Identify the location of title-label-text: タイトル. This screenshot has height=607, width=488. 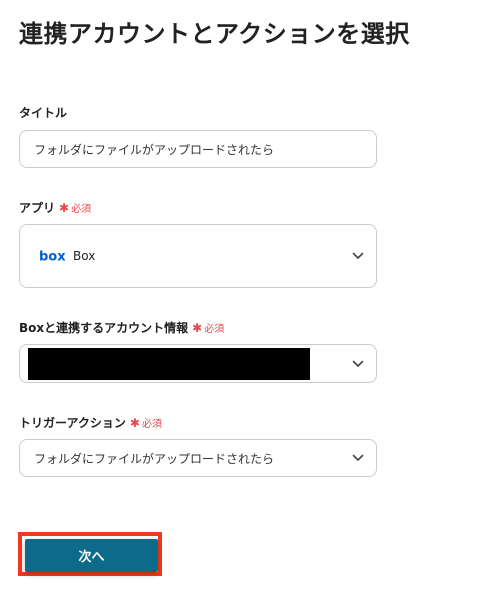
(43, 113).